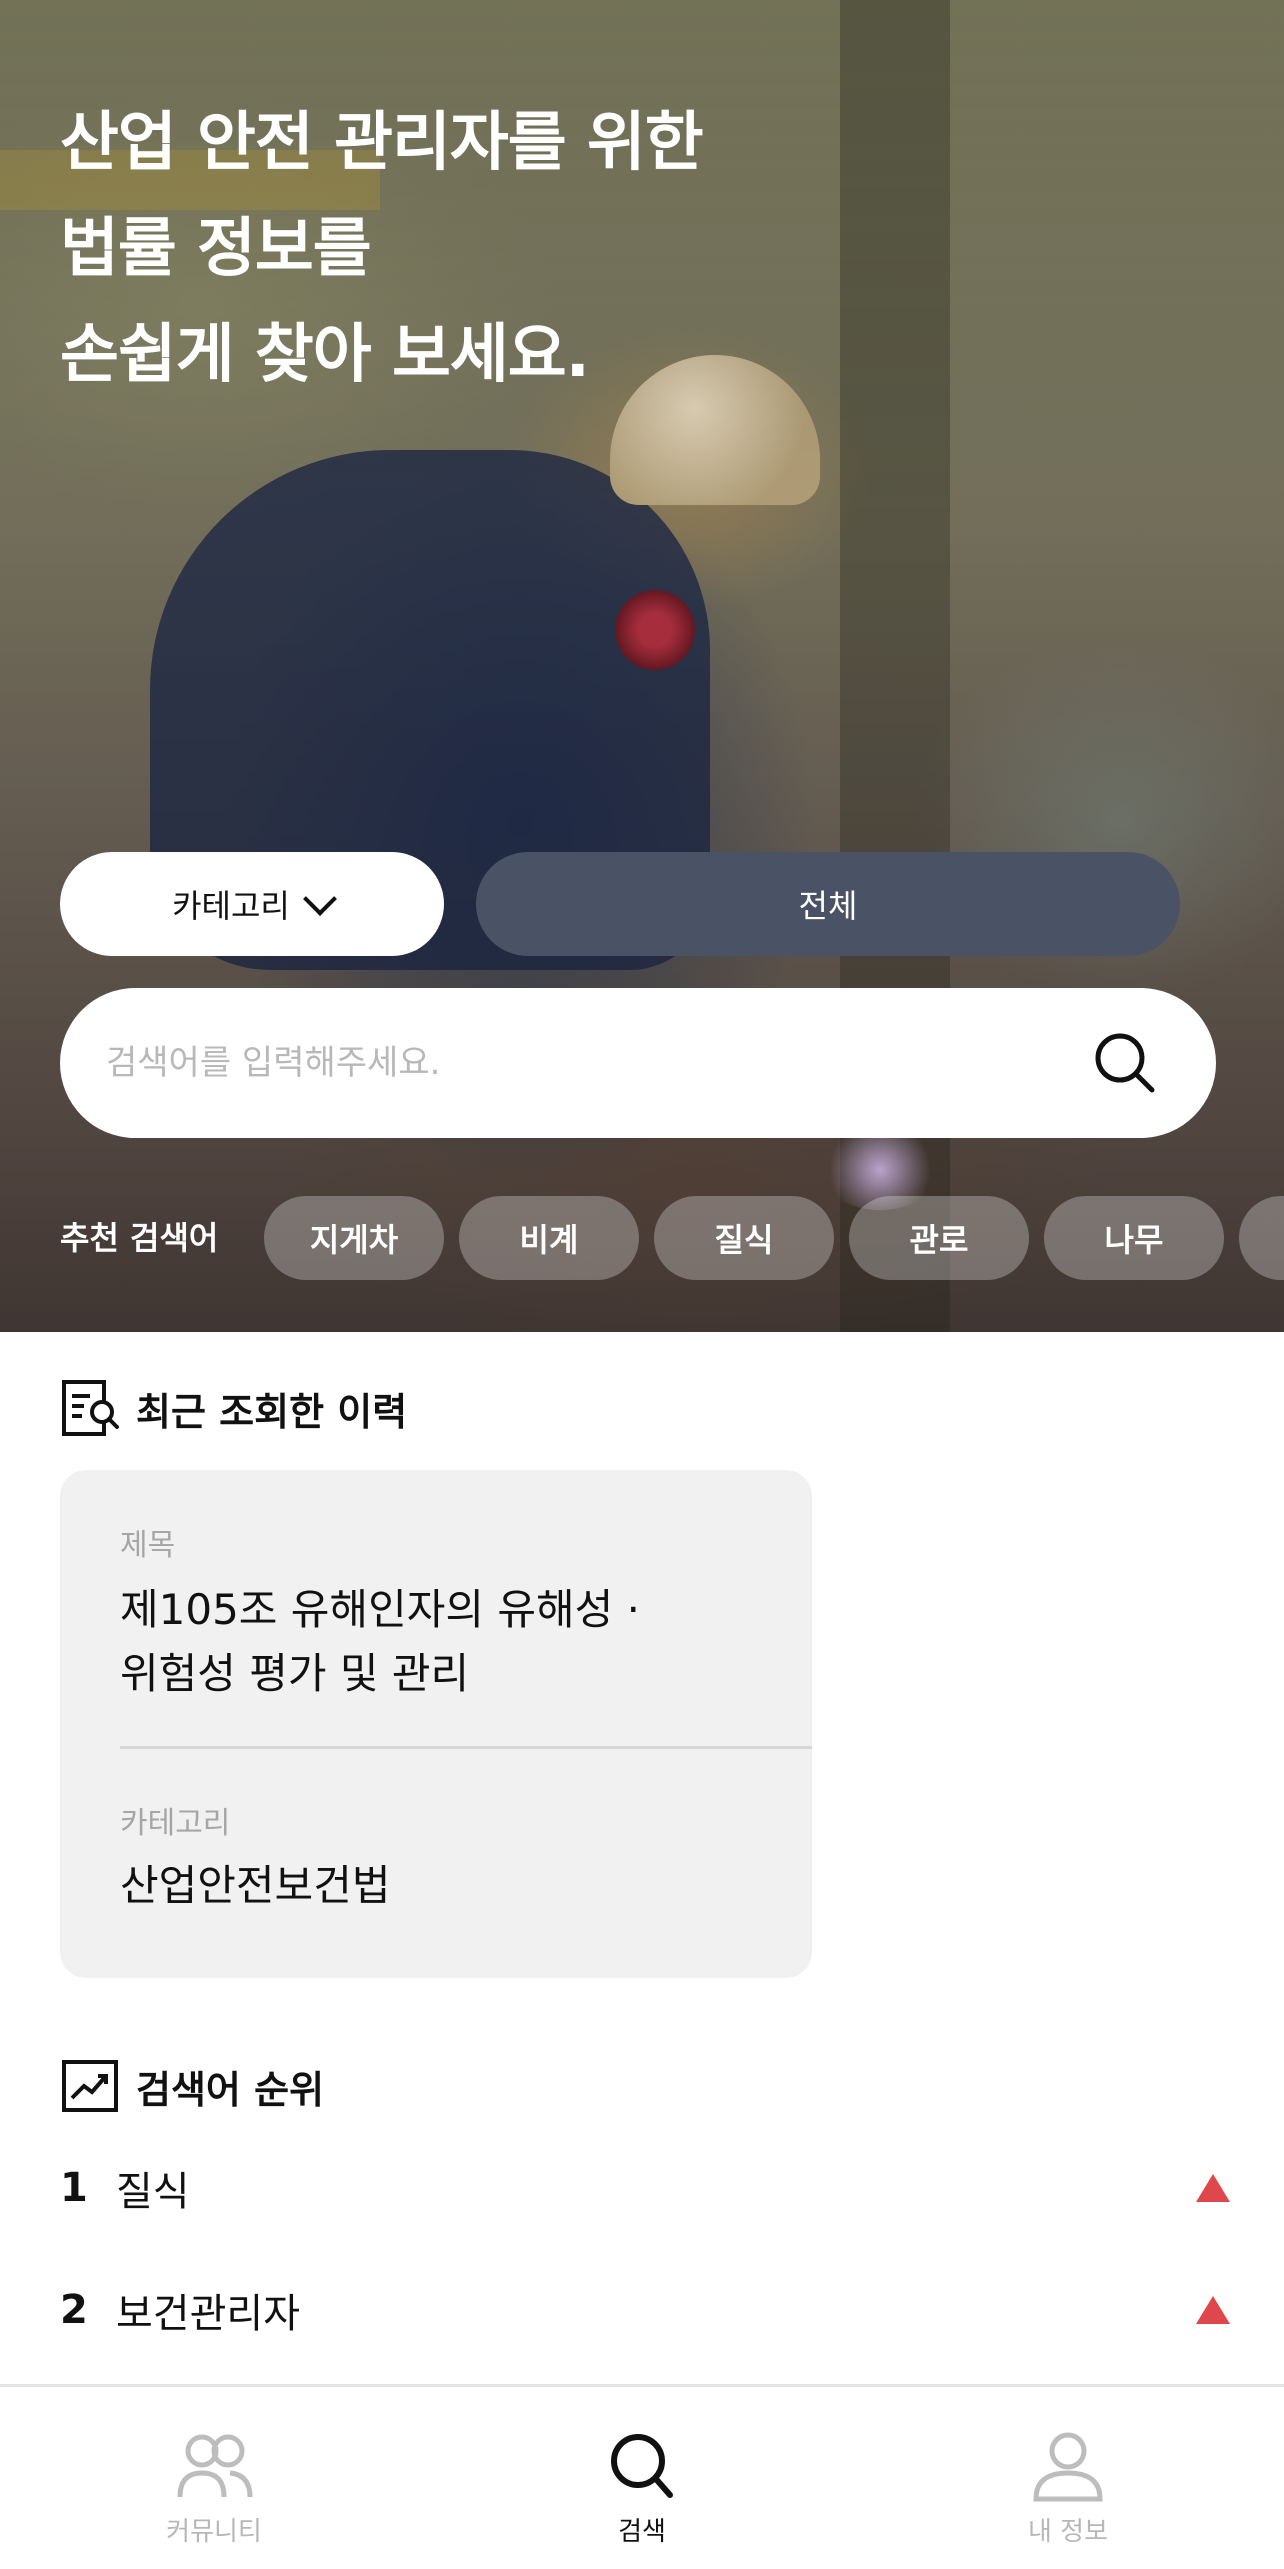  I want to click on rank-keyword: 질식, so click(153, 2192).